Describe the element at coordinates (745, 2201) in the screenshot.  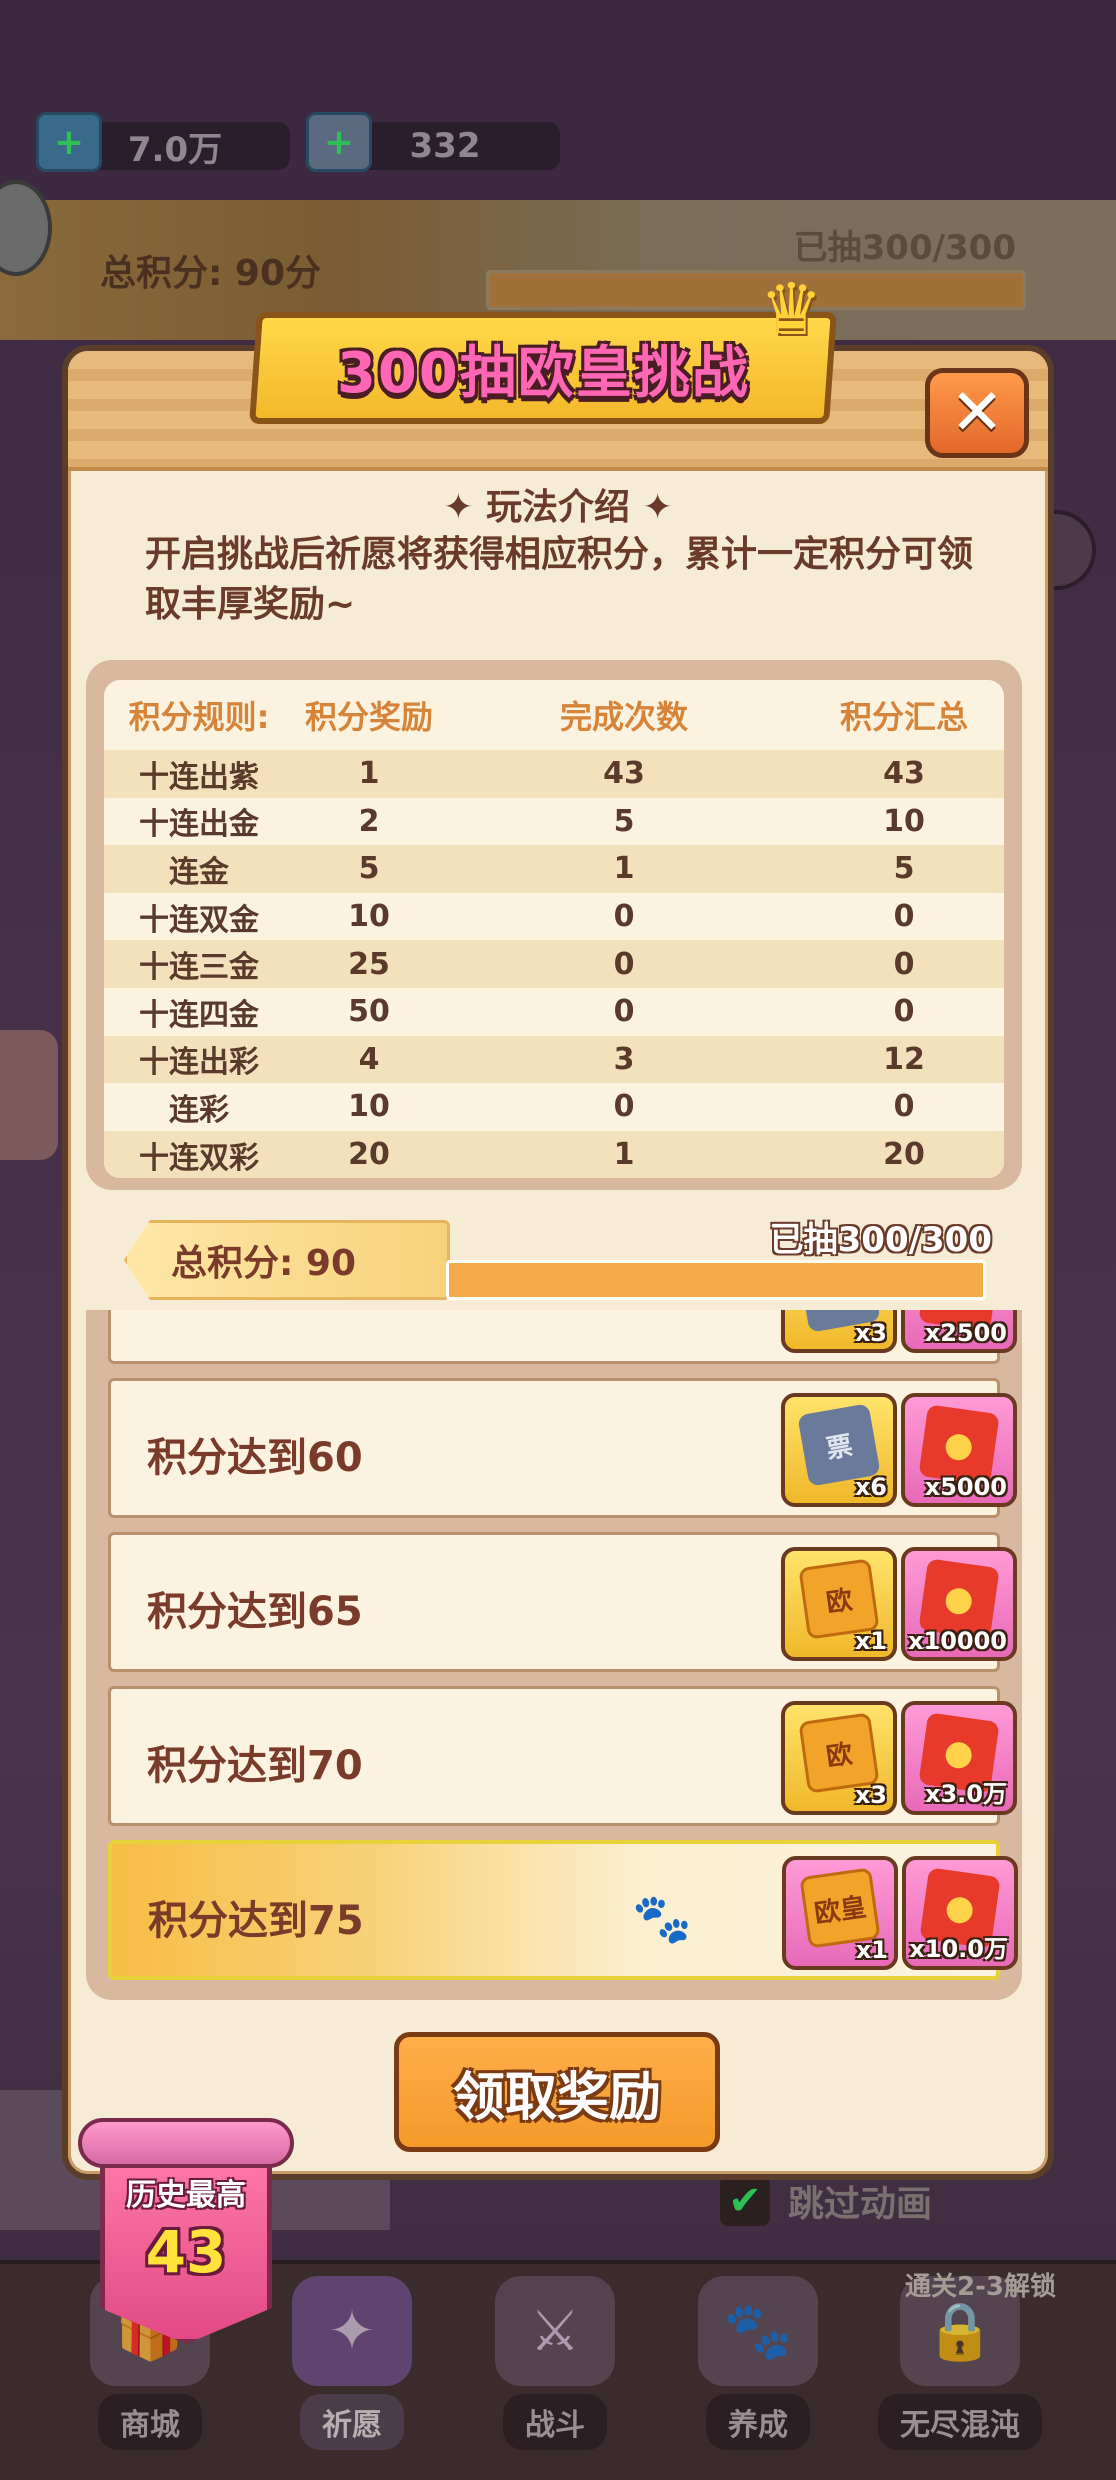
I see `check-icon: ✔` at that location.